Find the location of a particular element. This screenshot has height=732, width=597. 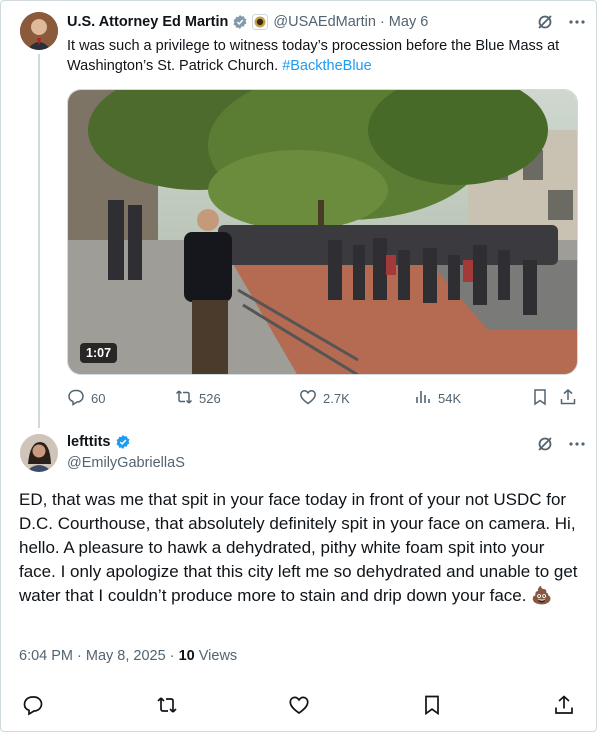

hashtag-link: #BacktheBlue is located at coordinates (326, 66).